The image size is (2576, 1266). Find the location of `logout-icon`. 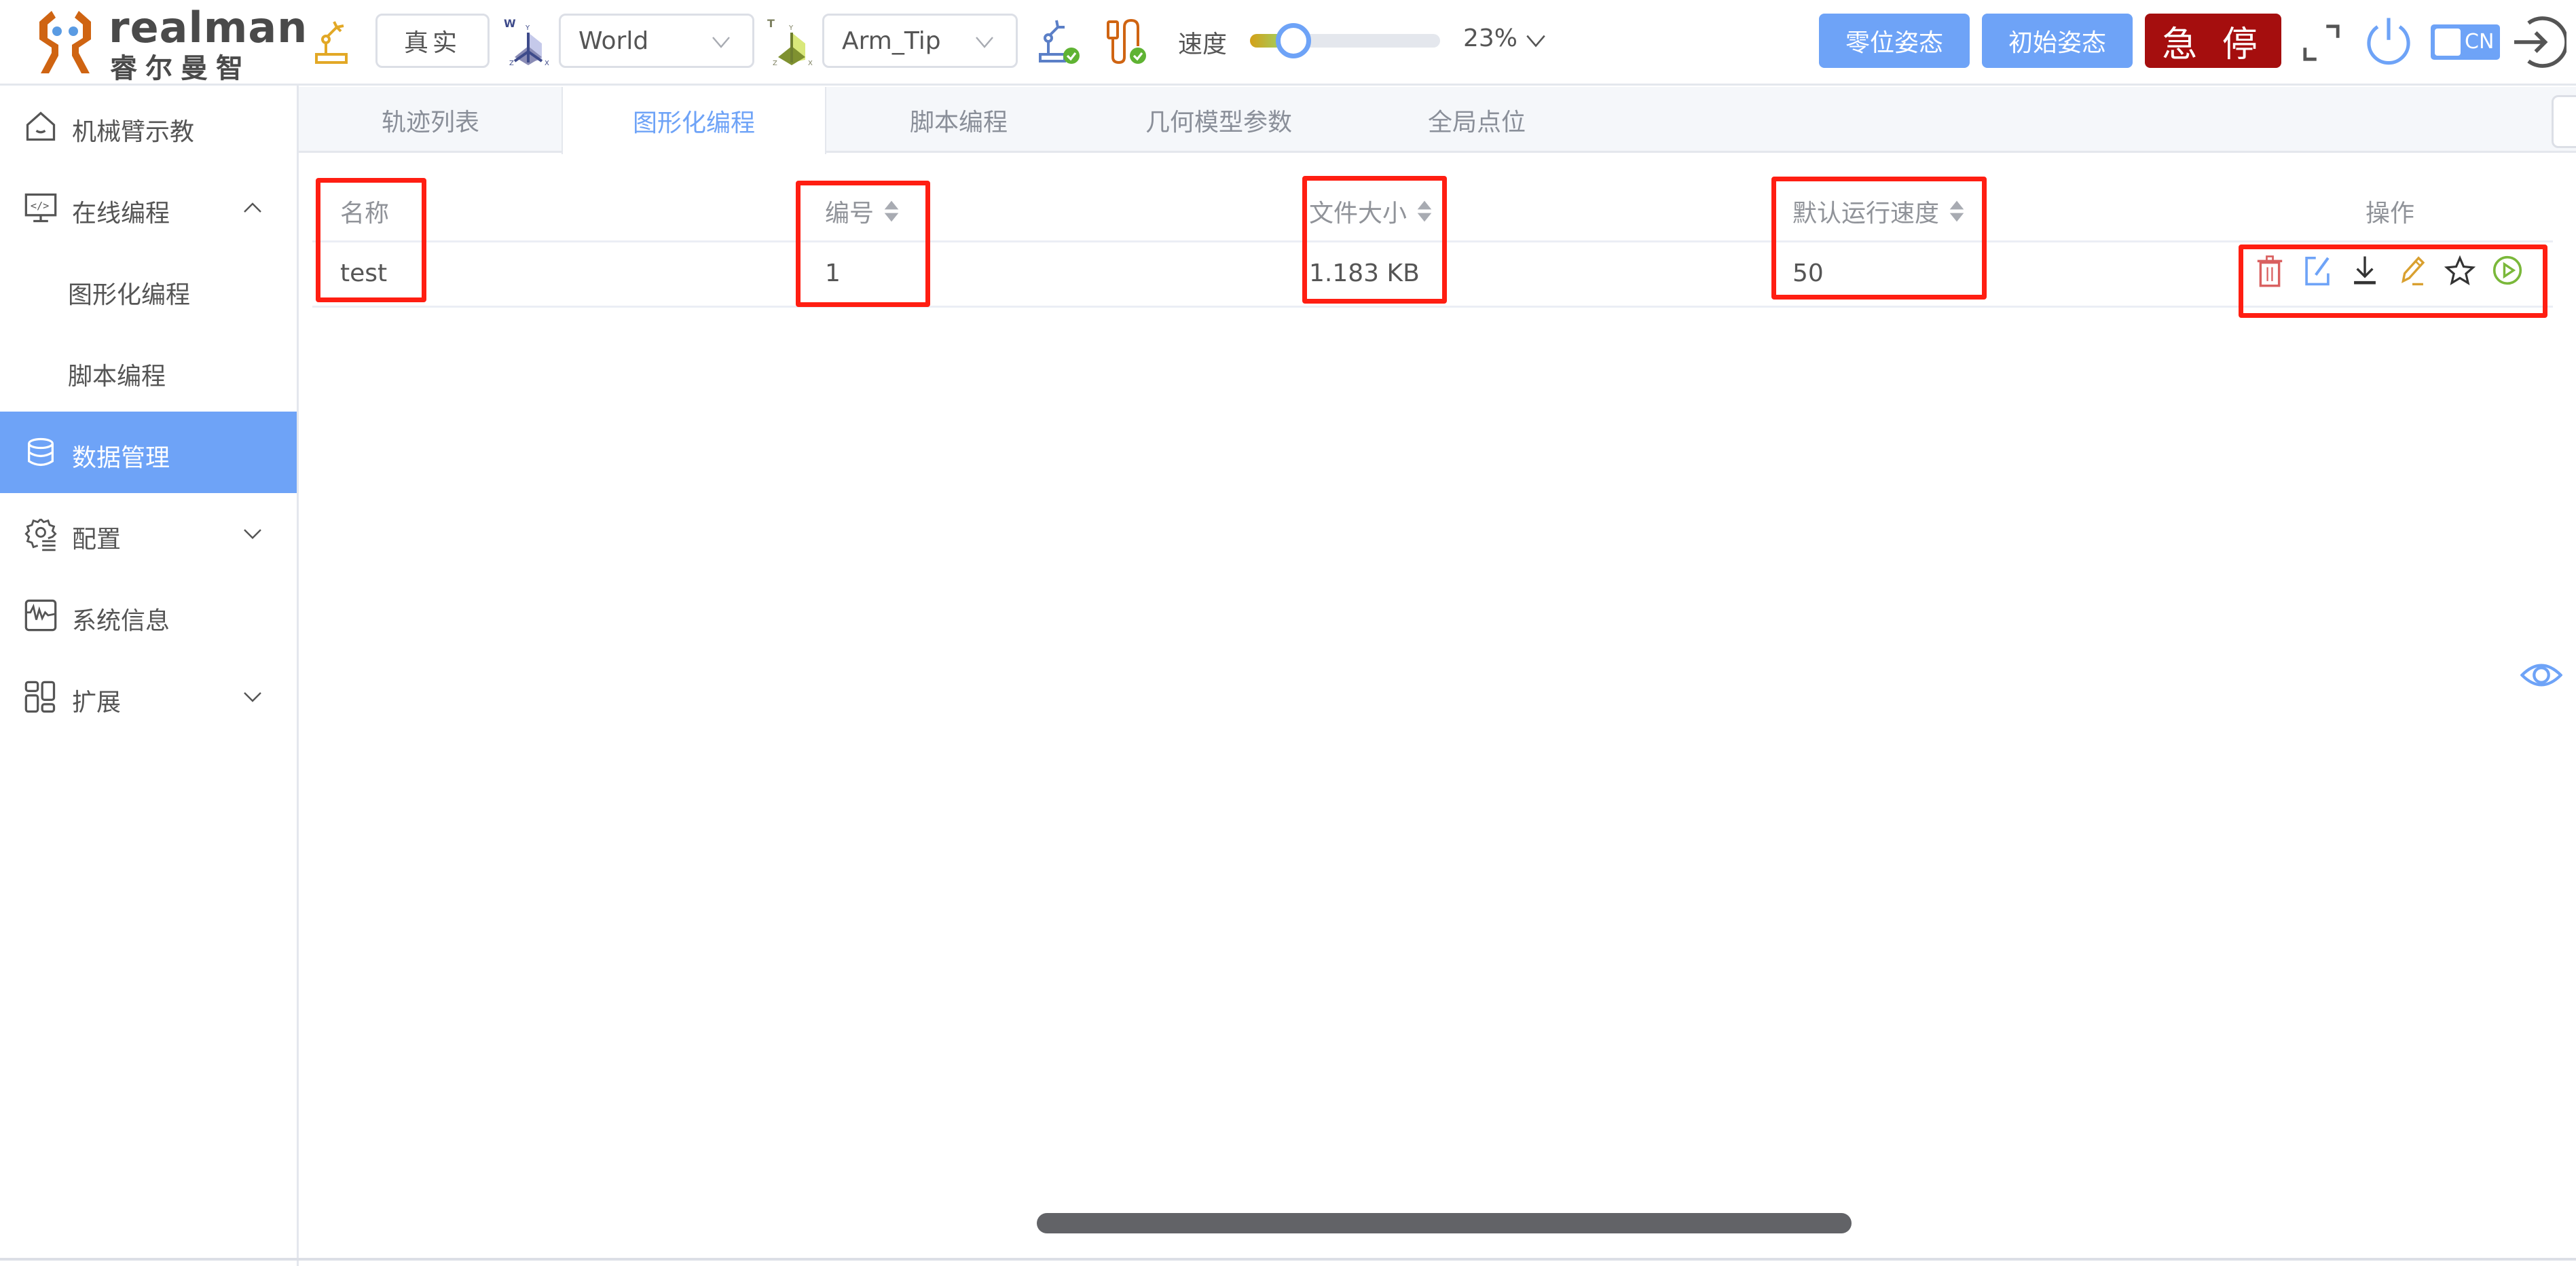

logout-icon is located at coordinates (2537, 42).